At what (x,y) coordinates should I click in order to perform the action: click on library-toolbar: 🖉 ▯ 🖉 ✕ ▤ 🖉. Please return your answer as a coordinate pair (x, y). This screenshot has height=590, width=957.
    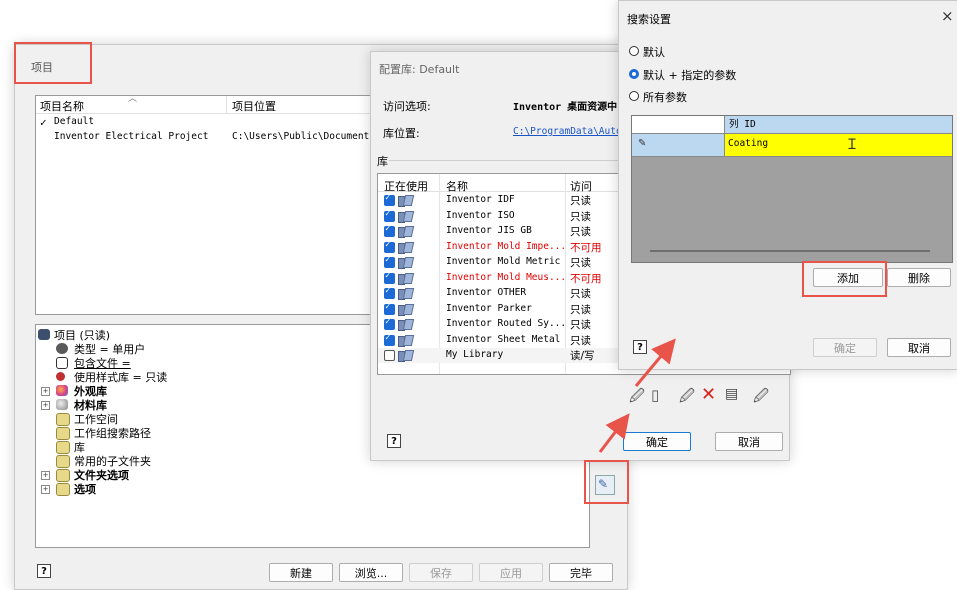
    Looking at the image, I should click on (704, 397).